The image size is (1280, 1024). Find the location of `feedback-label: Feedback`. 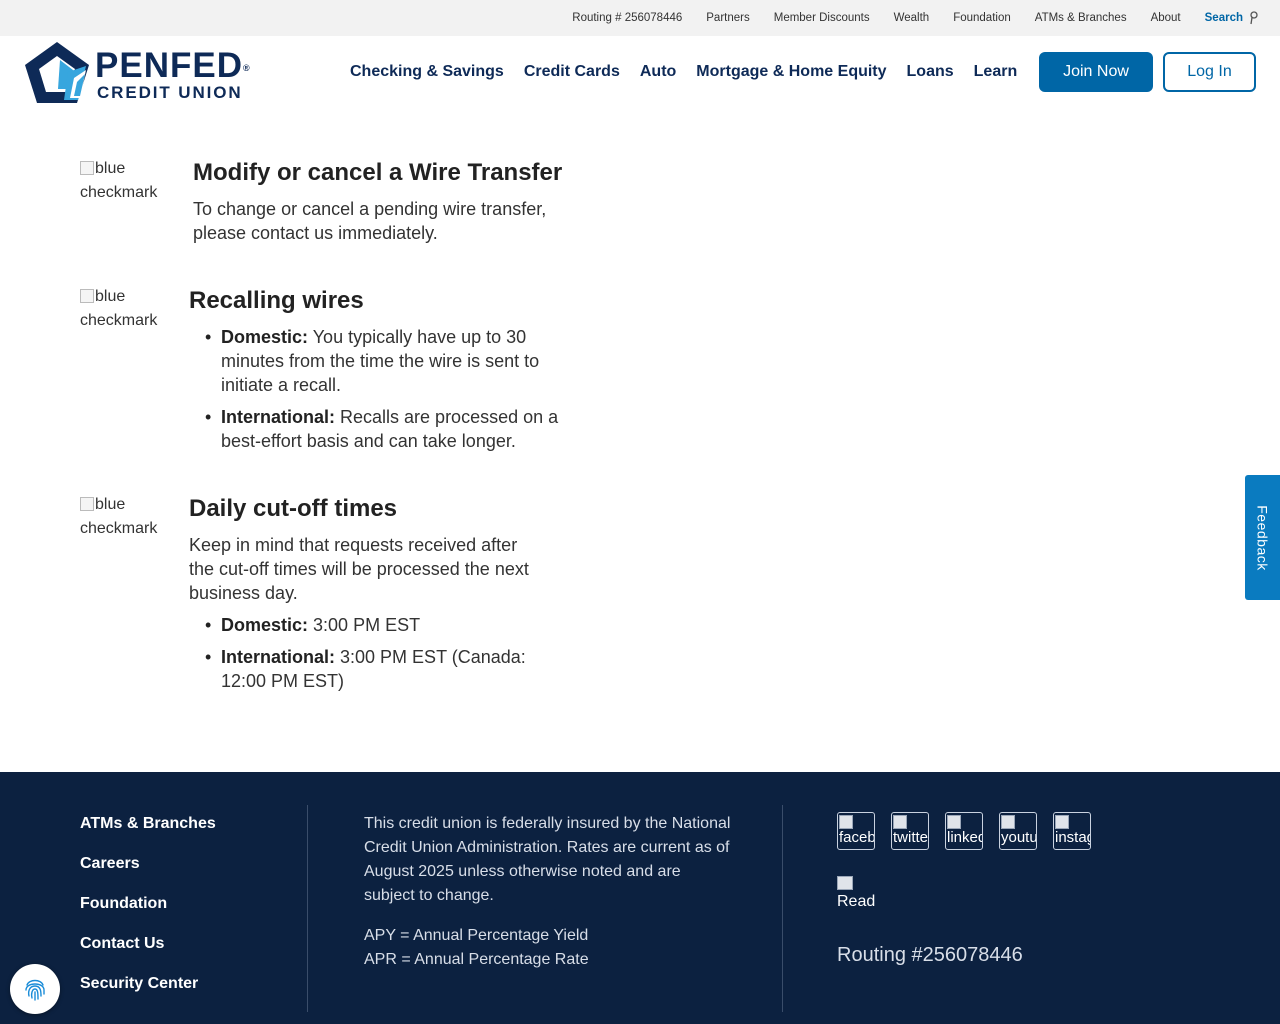

feedback-label: Feedback is located at coordinates (1262, 537).